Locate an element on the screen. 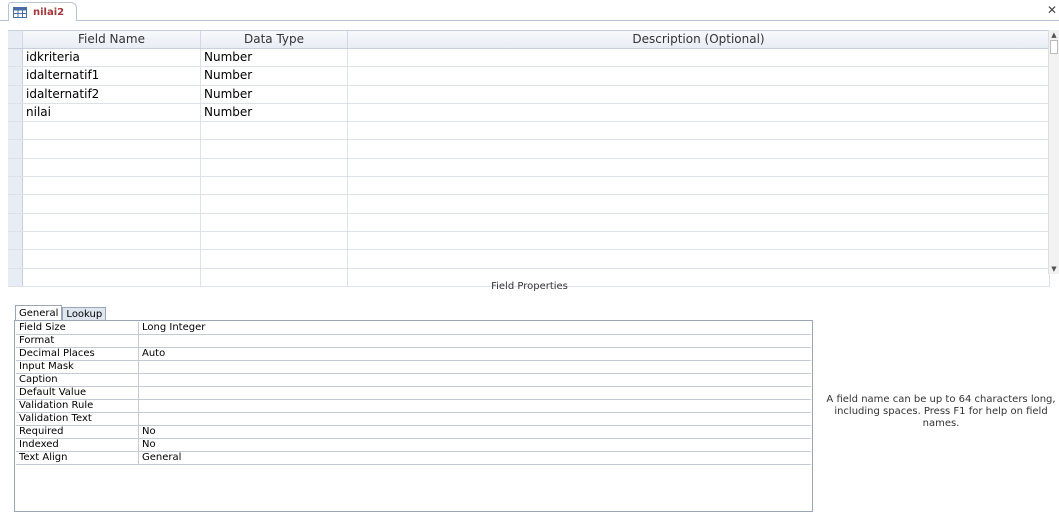 The image size is (1059, 515). property-row: Caption is located at coordinates (413, 380).